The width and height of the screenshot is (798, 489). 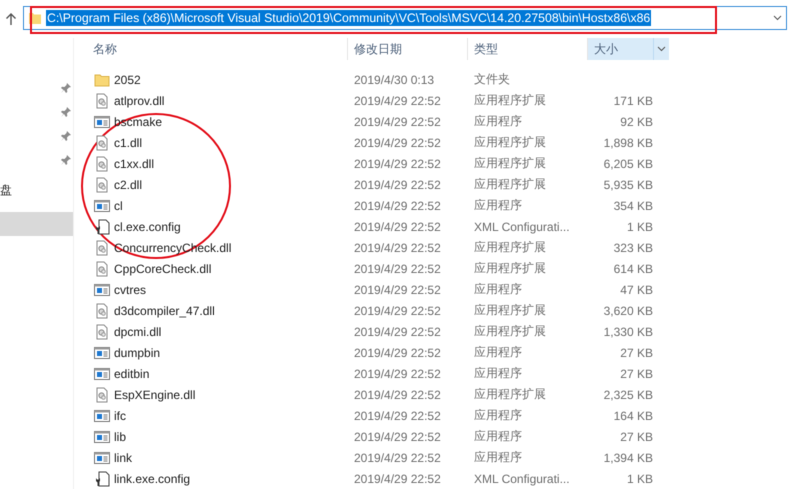 I want to click on file-size: 47 KB, so click(x=636, y=289).